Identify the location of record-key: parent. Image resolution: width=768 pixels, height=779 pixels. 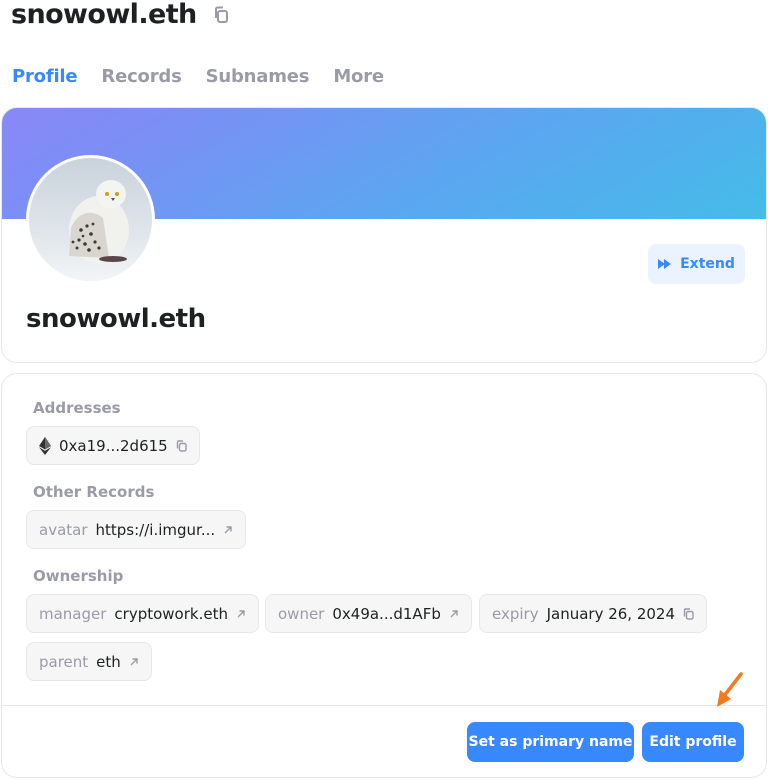
(64, 661).